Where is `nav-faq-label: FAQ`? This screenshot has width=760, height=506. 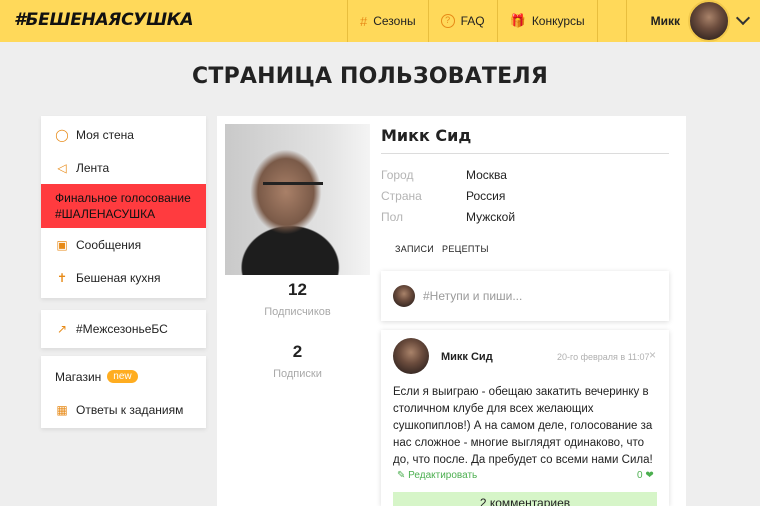
nav-faq-label: FAQ is located at coordinates (472, 21).